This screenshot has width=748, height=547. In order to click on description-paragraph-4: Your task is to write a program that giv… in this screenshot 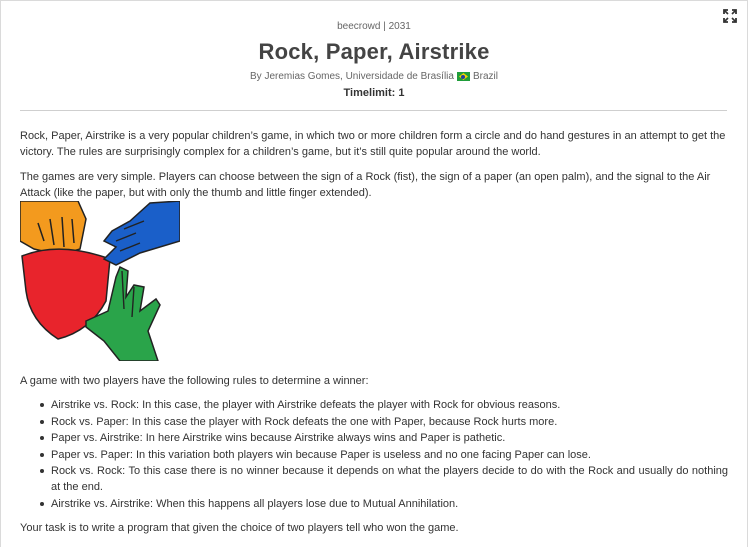, I will do `click(239, 527)`.